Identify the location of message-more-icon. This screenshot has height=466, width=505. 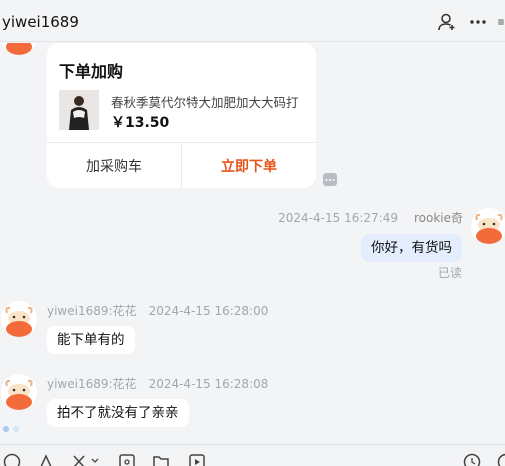
(330, 179).